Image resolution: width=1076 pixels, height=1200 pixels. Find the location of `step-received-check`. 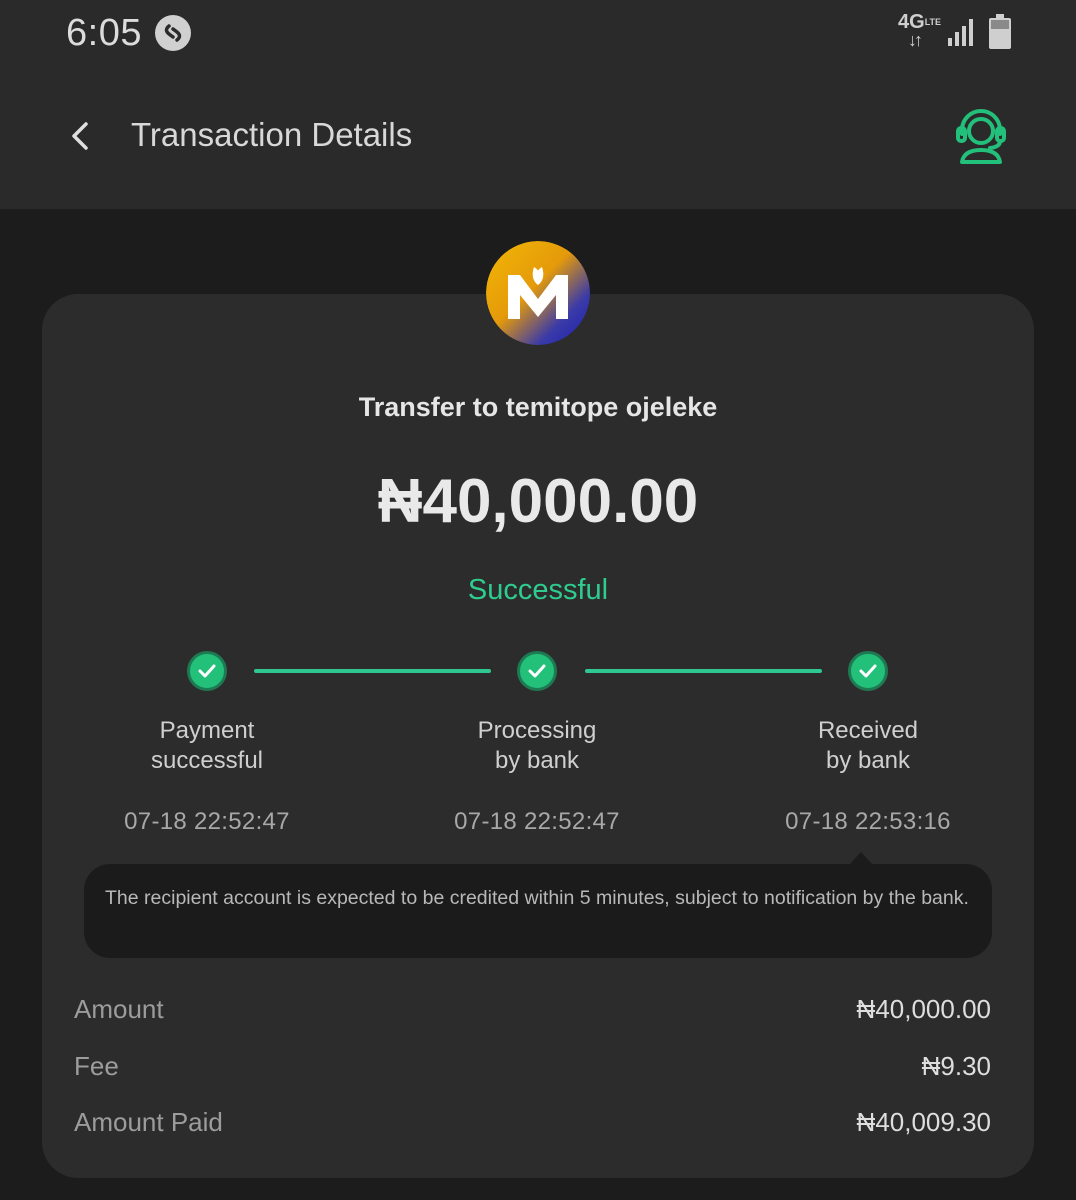

step-received-check is located at coordinates (868, 671).